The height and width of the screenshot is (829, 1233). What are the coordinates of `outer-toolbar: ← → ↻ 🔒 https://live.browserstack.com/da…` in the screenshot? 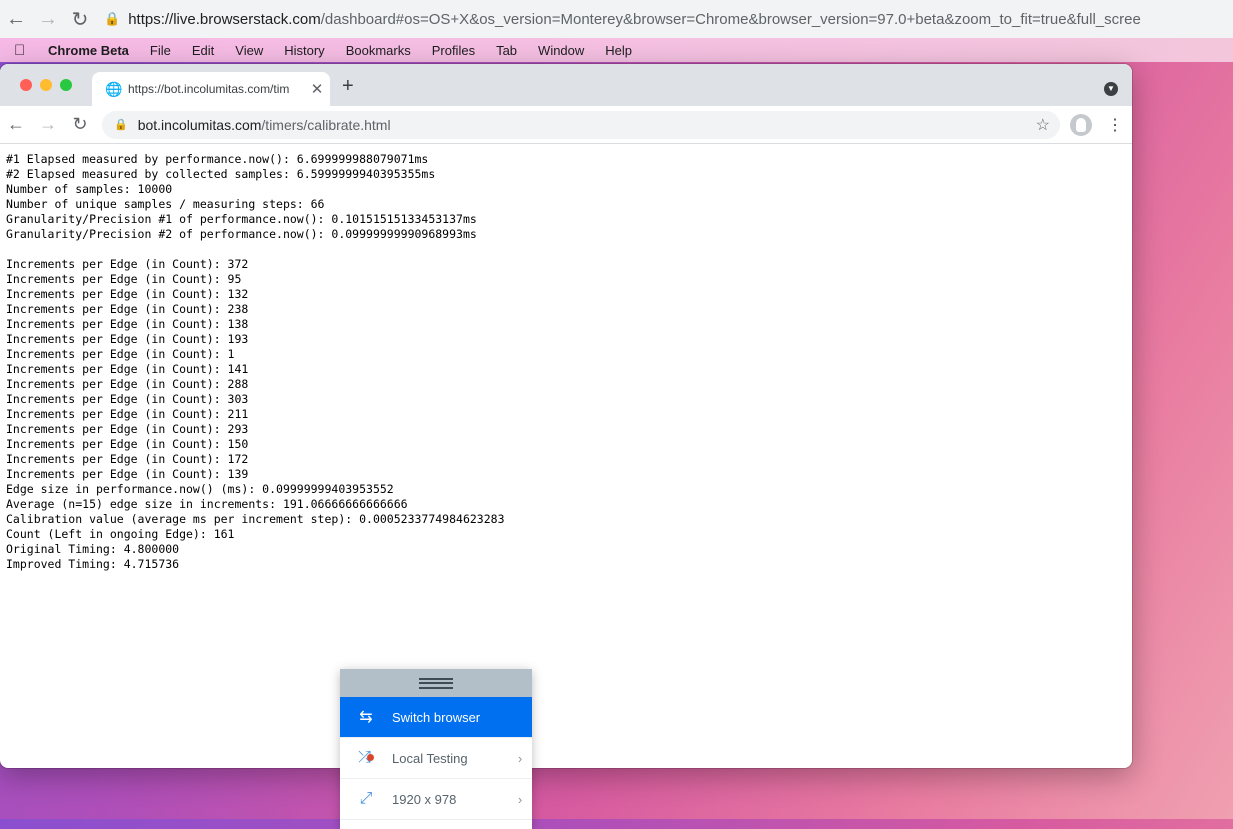 It's located at (616, 19).